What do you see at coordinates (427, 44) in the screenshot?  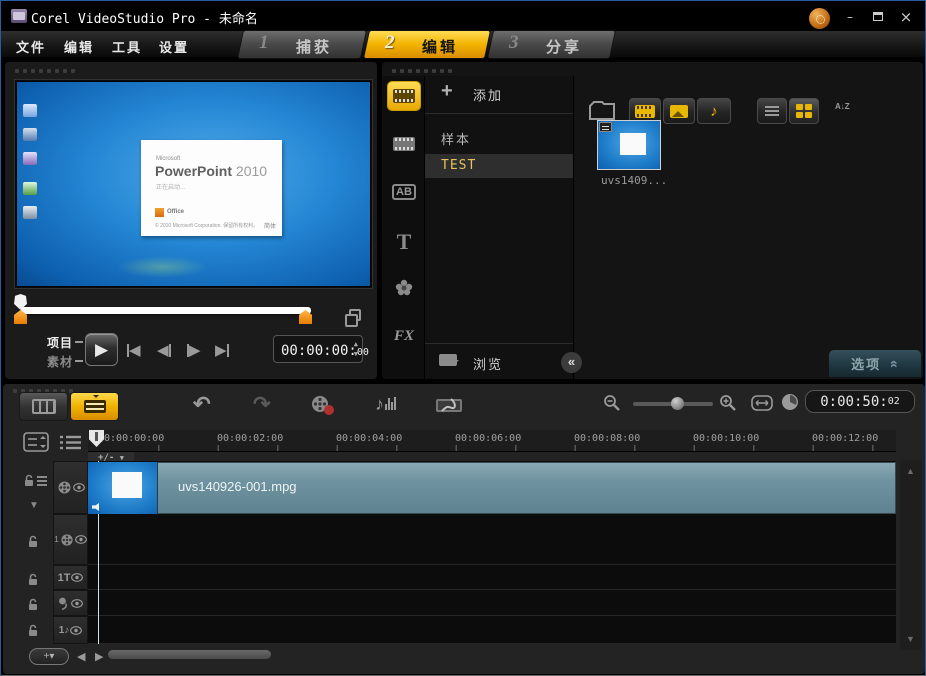 I see `tab-edit: 2 编辑` at bounding box center [427, 44].